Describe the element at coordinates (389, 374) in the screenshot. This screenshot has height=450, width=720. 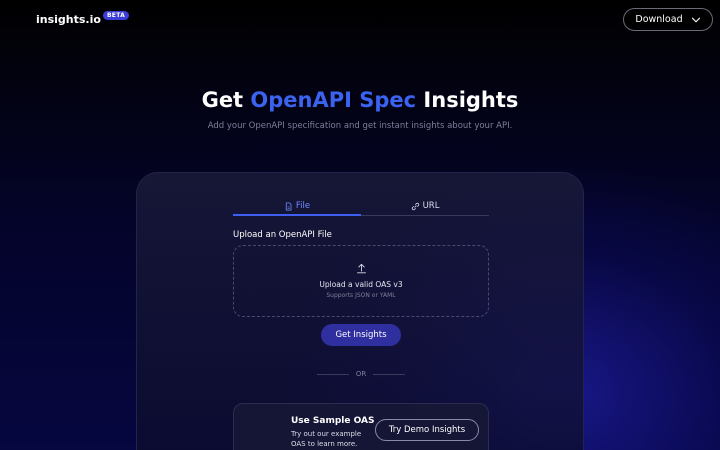
I see `divider-line-right` at that location.